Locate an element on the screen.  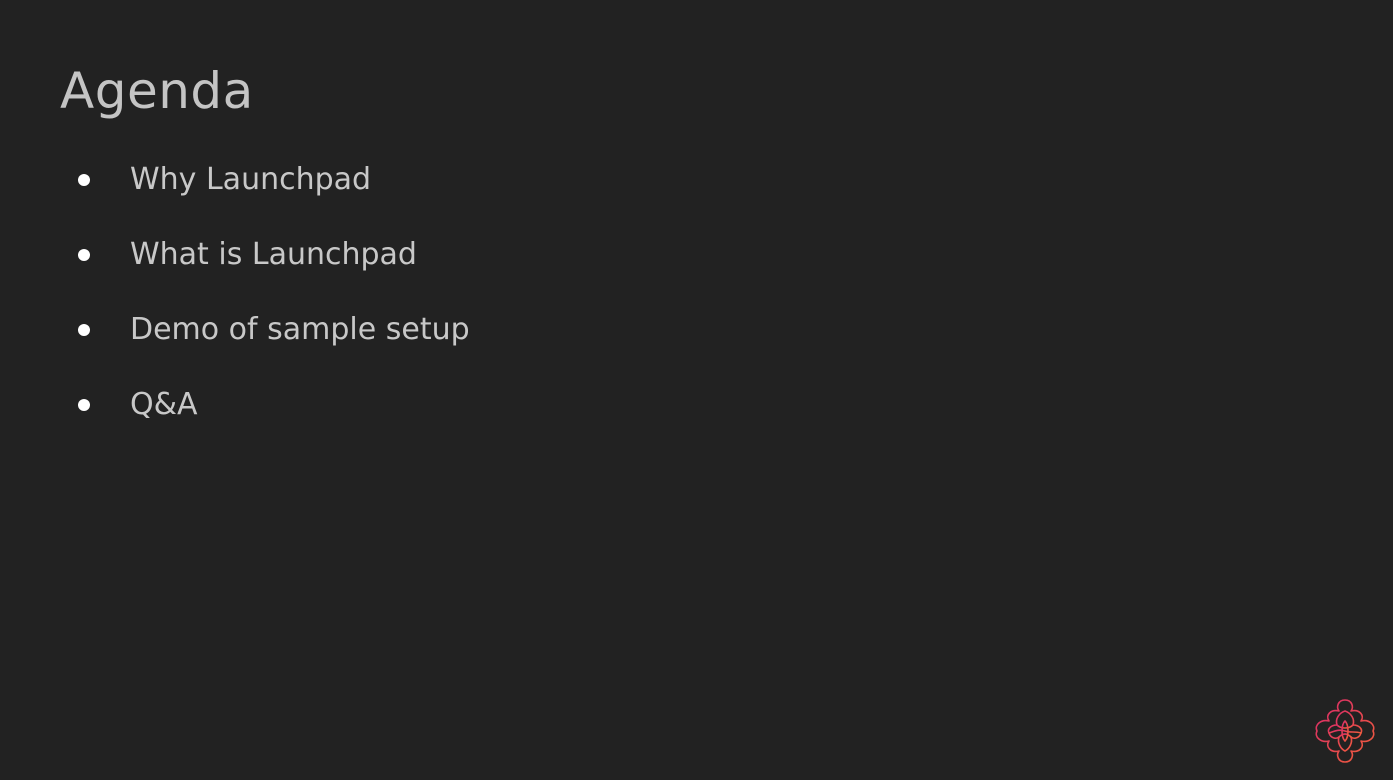
agenda-item: What is Launchpad is located at coordinates (378, 255).